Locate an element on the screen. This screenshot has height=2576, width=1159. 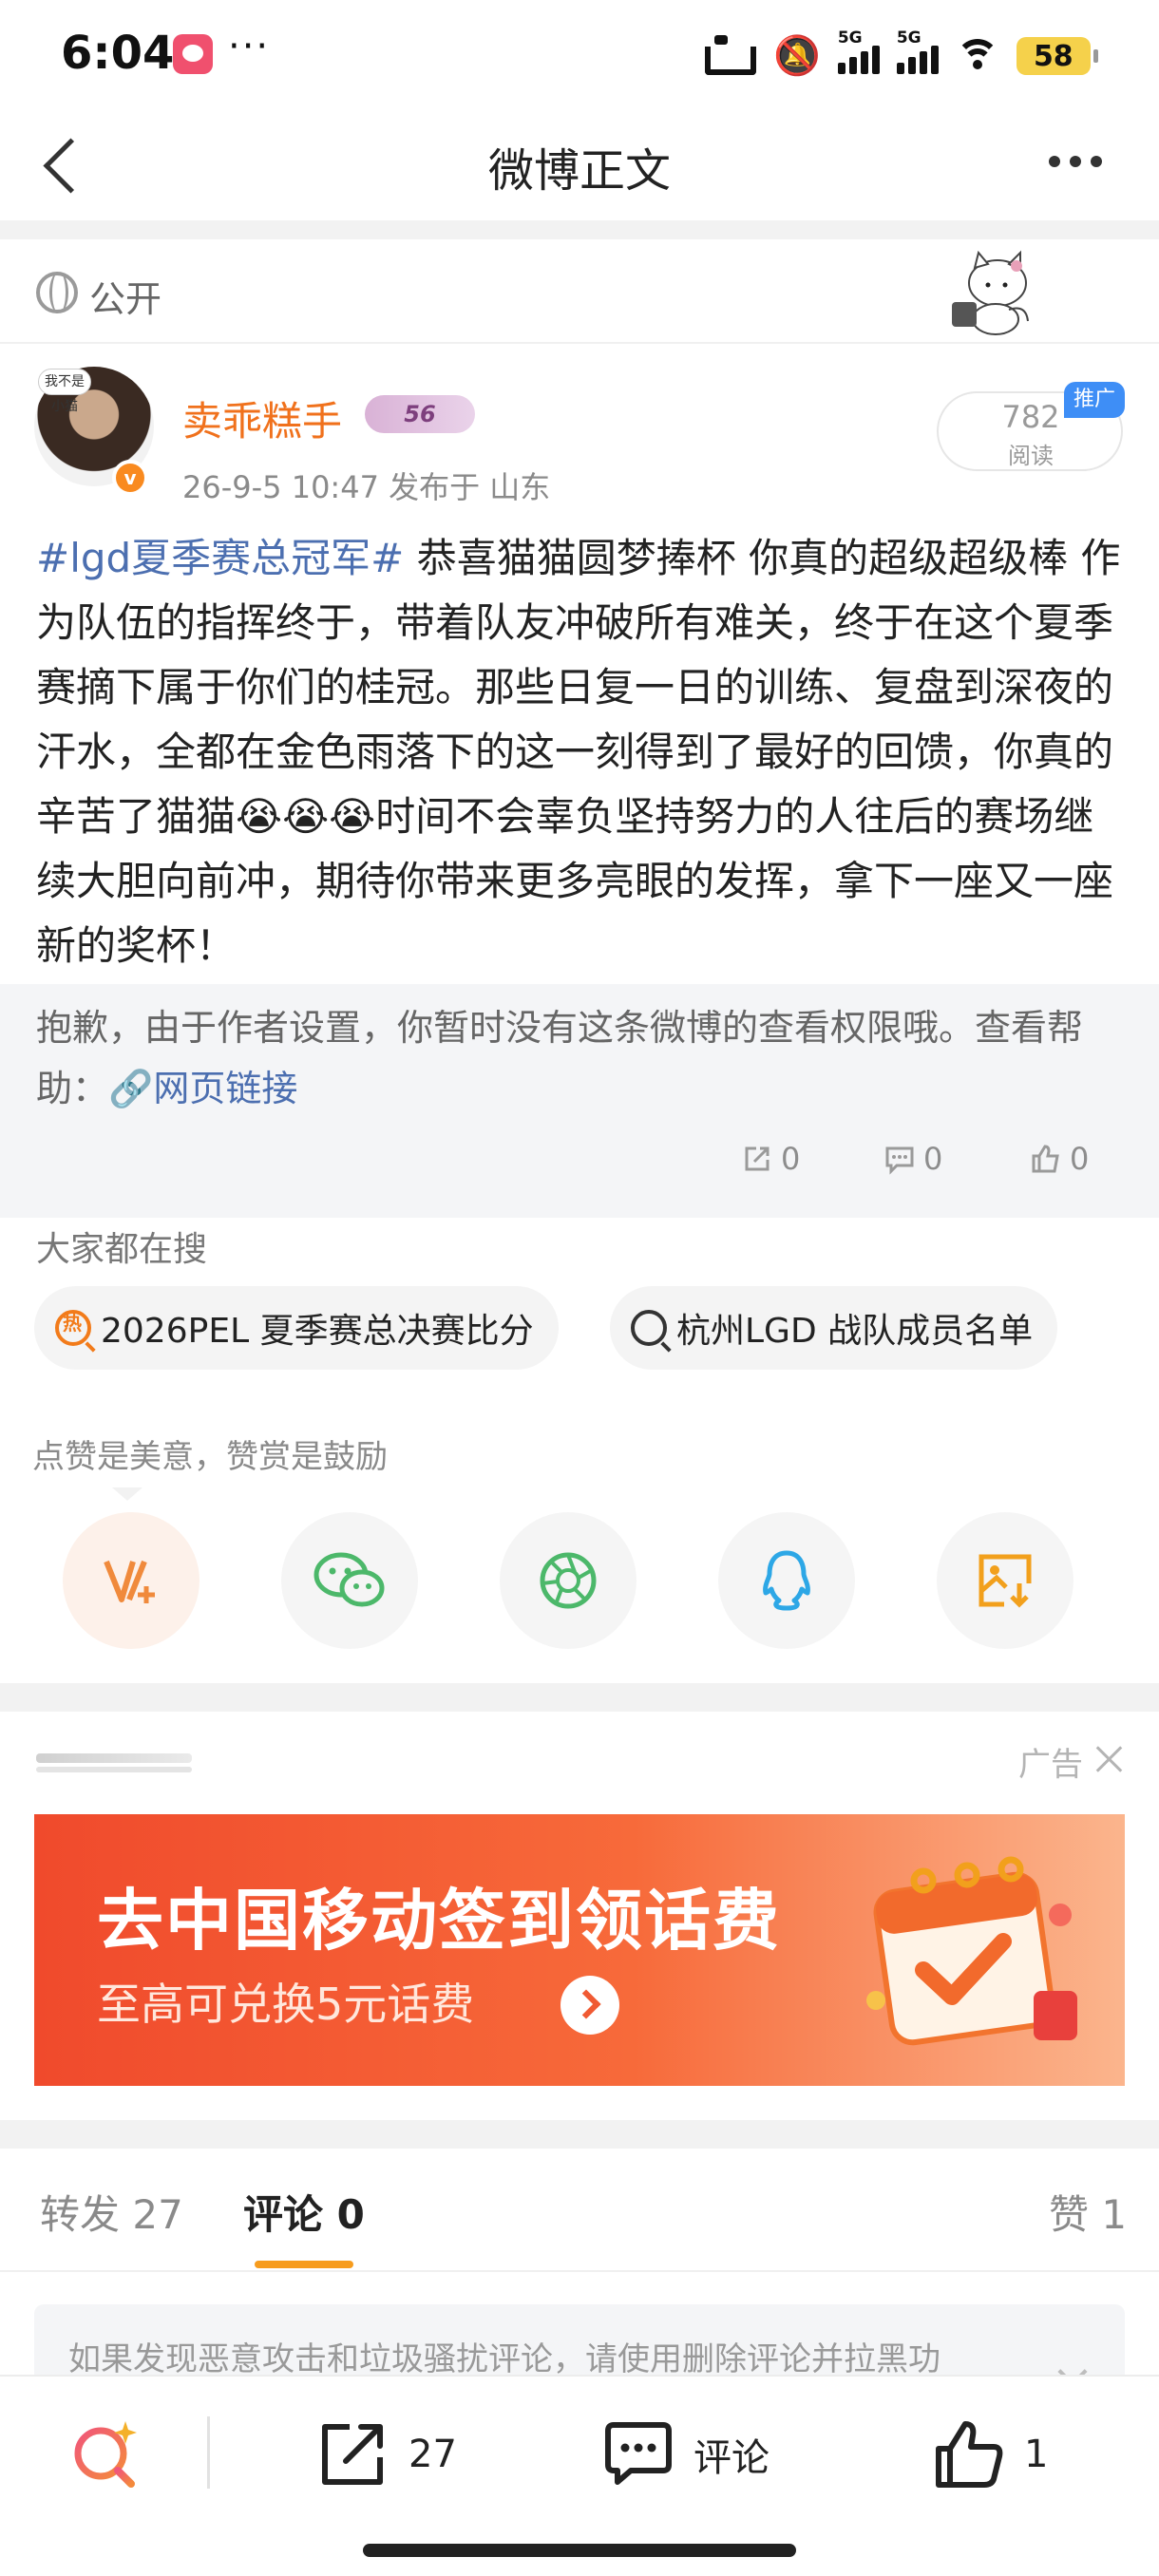
notice-repost-stat: 0 is located at coordinates (770, 1159).